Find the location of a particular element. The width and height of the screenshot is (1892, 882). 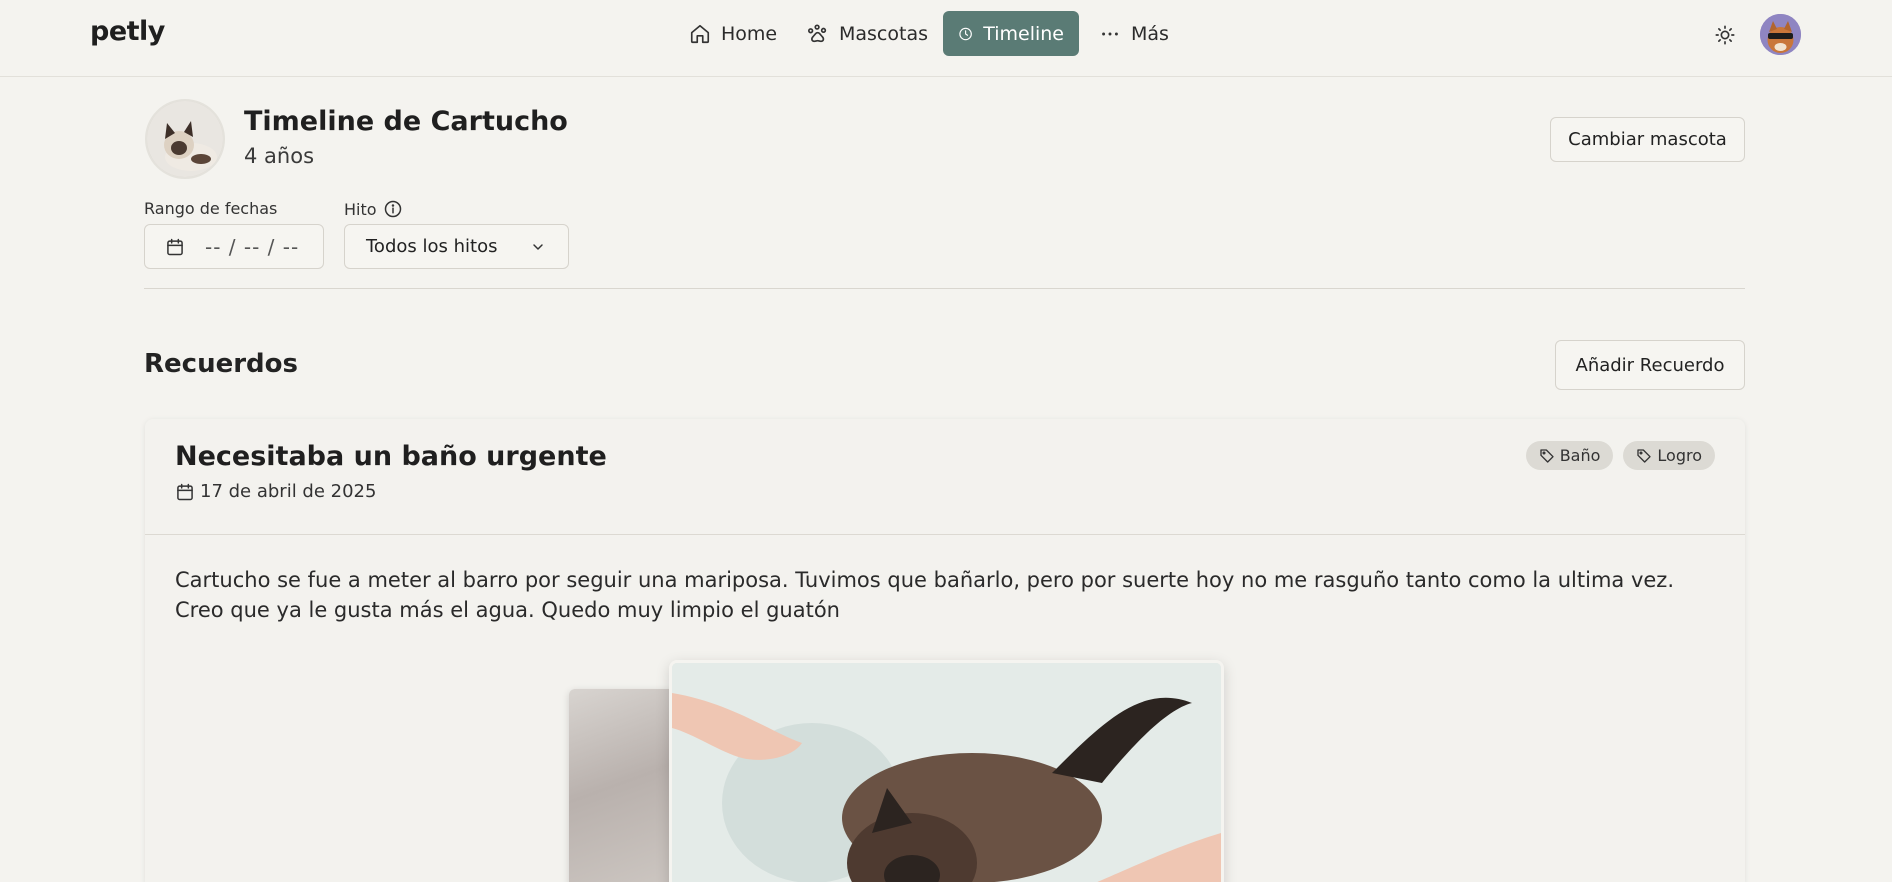

chevron-down-icon is located at coordinates (538, 246).